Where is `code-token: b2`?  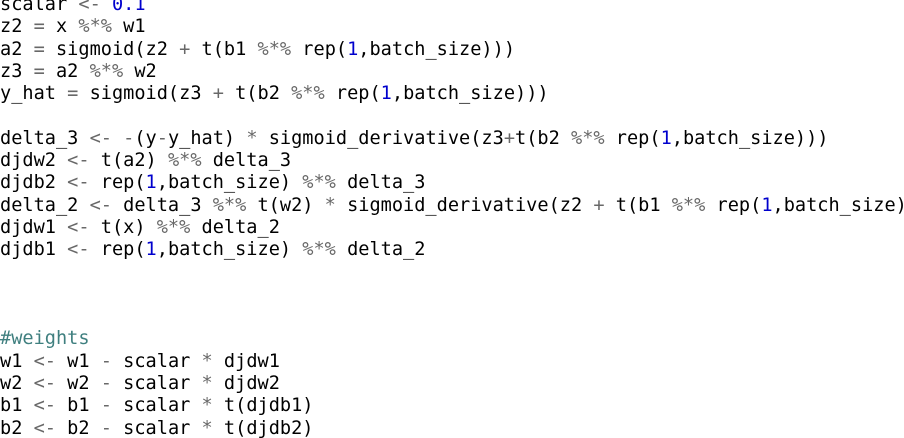
code-token: b2 is located at coordinates (78, 427).